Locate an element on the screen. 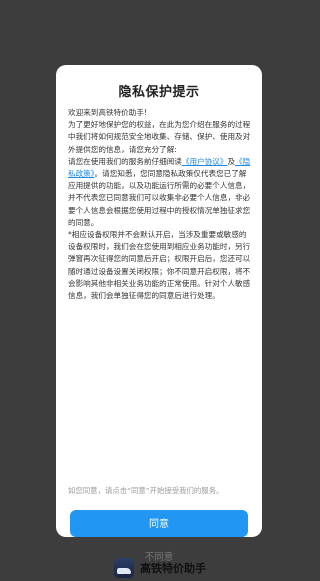  app-footer: 高铁特价助手 is located at coordinates (160, 568).